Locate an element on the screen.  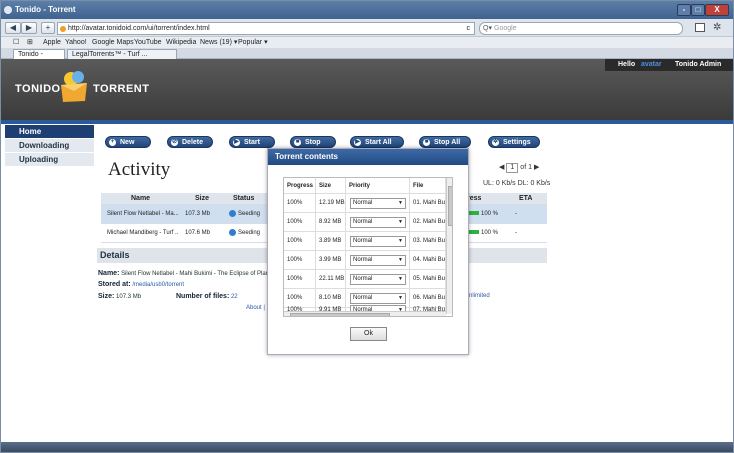
col-file: File is located at coordinates (428, 185).